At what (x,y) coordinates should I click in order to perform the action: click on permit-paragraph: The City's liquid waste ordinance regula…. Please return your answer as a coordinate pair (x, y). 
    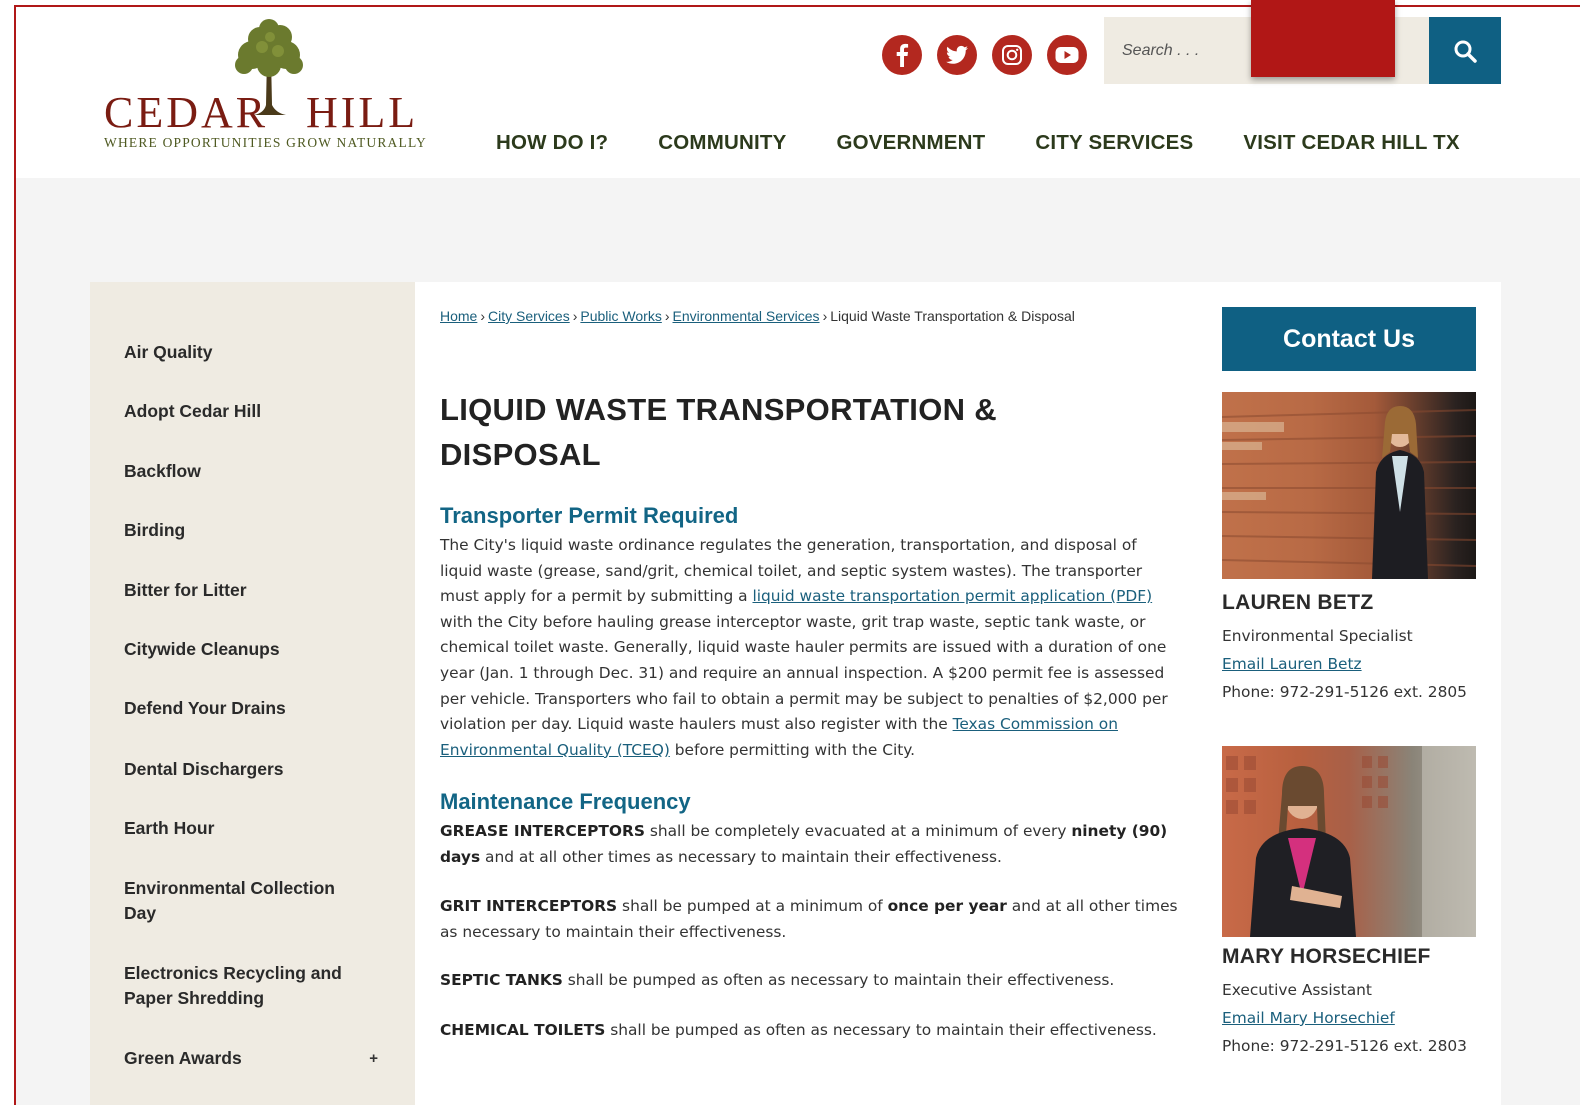
    Looking at the image, I should click on (810, 648).